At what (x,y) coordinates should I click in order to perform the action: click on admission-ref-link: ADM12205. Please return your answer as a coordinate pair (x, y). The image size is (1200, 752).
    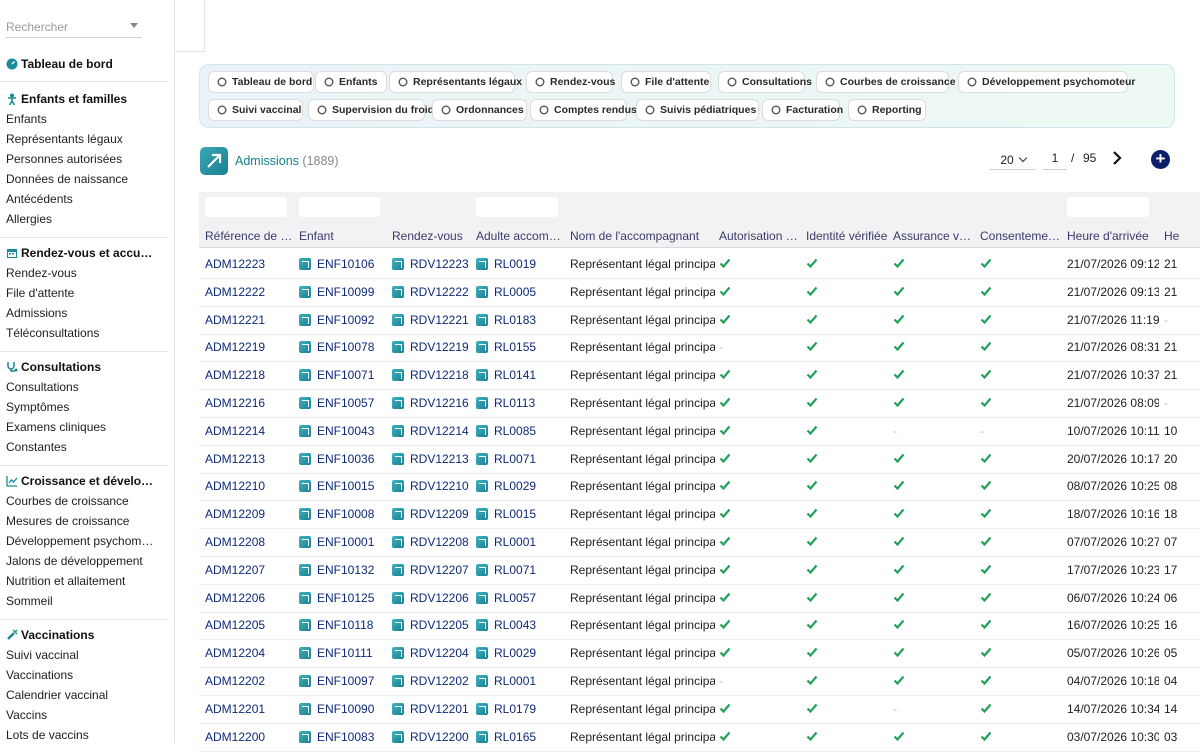
    Looking at the image, I should click on (249, 625).